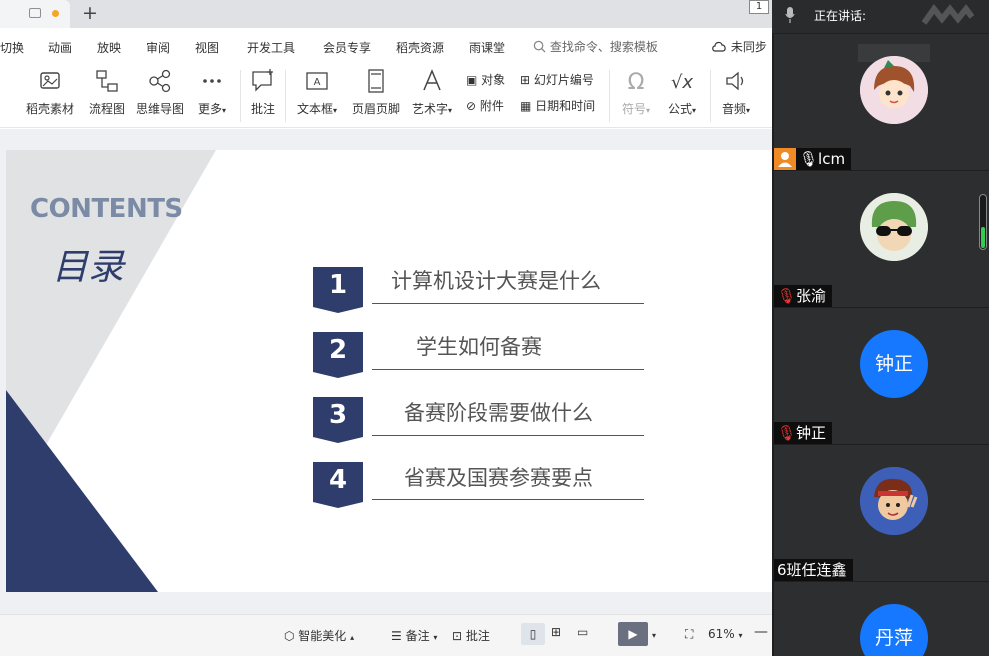 The image size is (989, 656). What do you see at coordinates (347, 47) in the screenshot?
I see `menu-member: 会员专享` at bounding box center [347, 47].